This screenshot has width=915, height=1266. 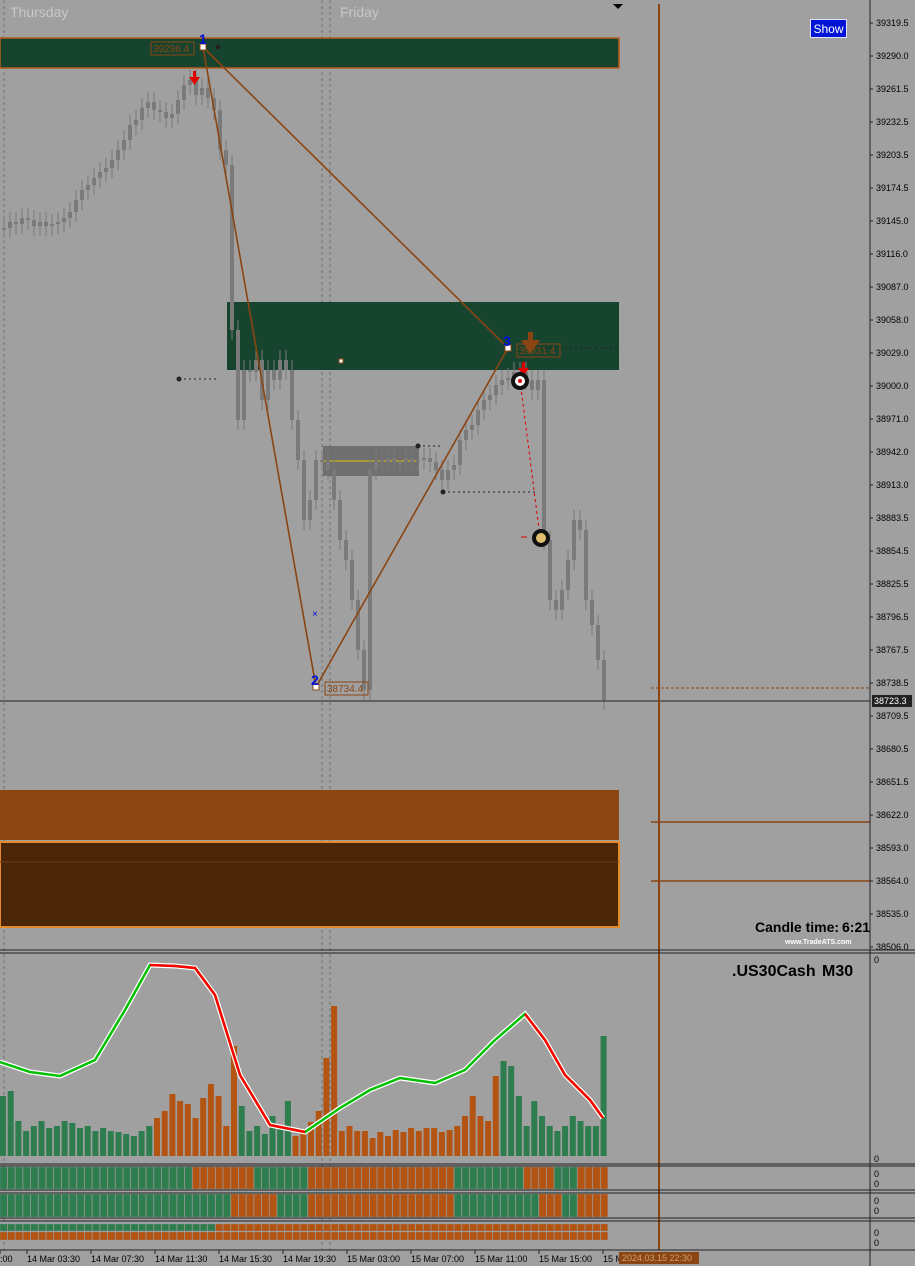 I want to click on ref-dot, so click(x=218, y=47).